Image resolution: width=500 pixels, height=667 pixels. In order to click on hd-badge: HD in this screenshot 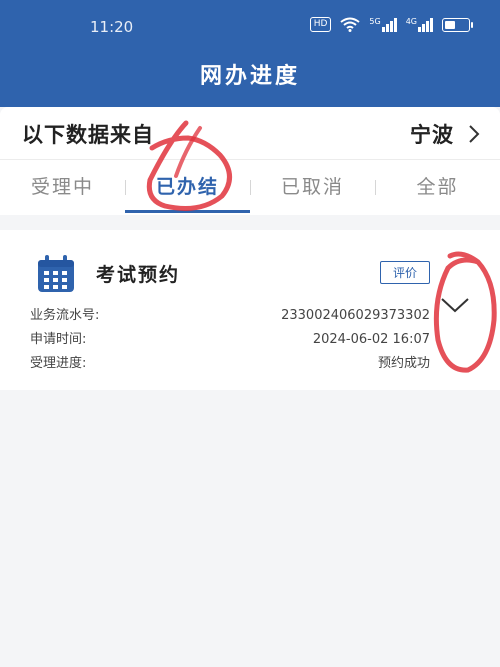, I will do `click(320, 24)`.